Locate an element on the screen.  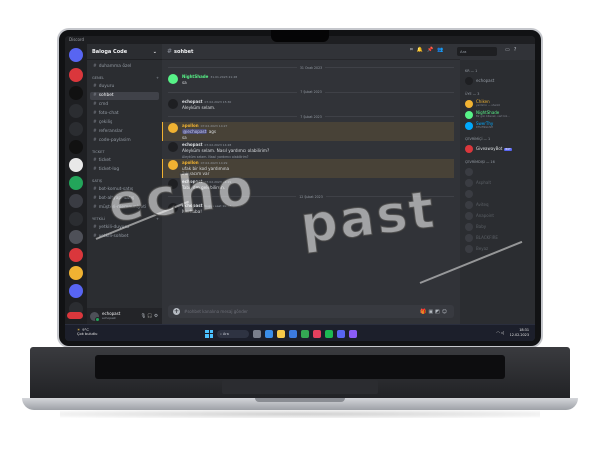
search-placeholder: Ara is located at coordinates (463, 51).